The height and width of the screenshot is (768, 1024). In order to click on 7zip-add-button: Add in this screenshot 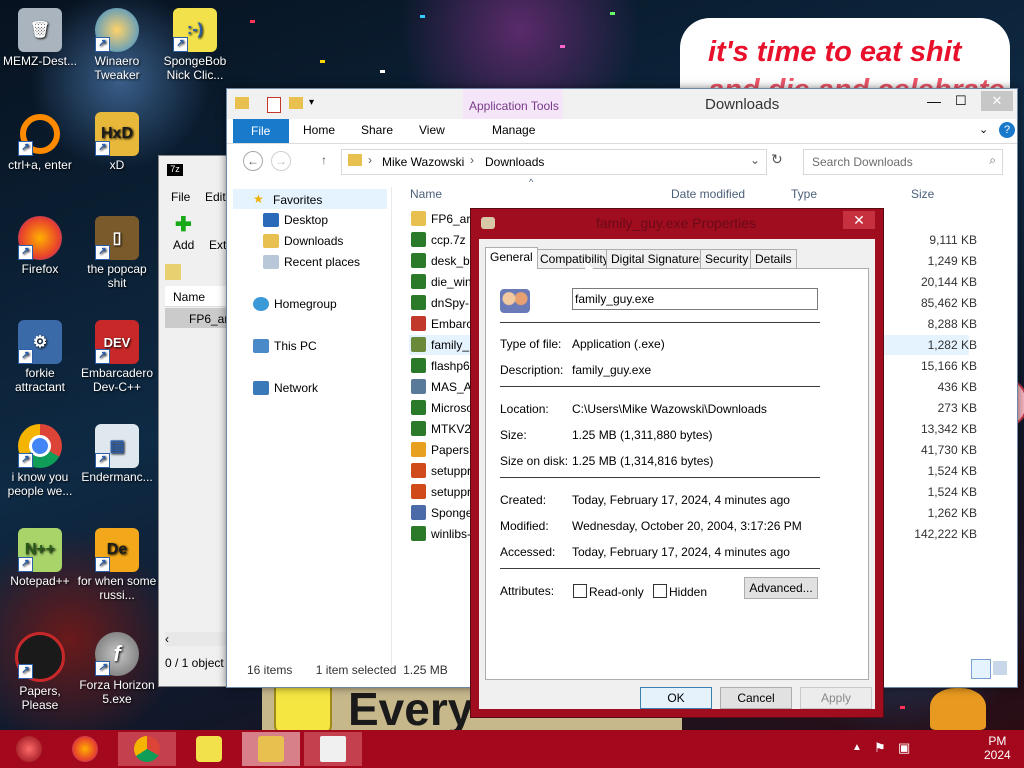, I will do `click(183, 245)`.